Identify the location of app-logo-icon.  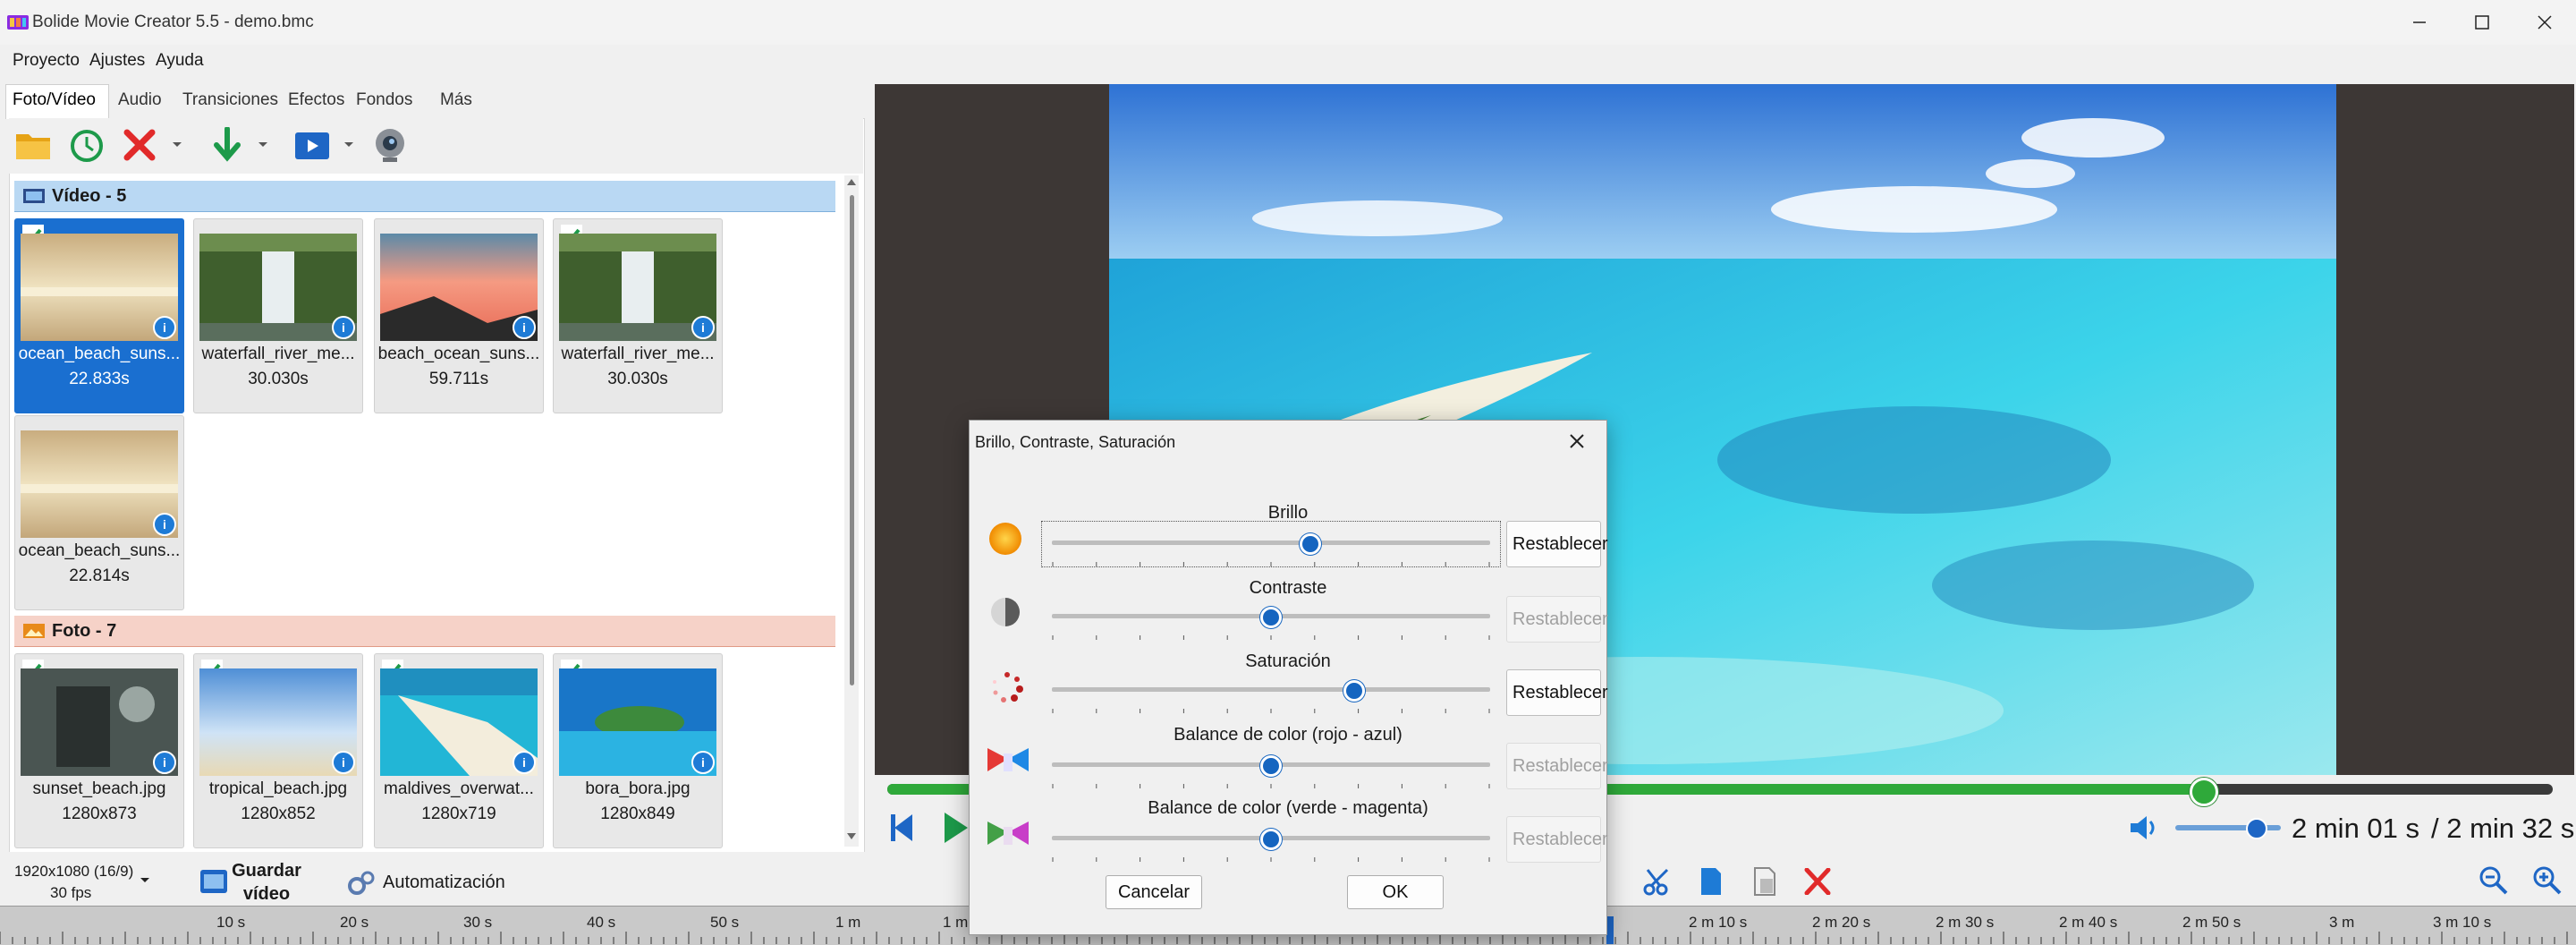
(18, 22).